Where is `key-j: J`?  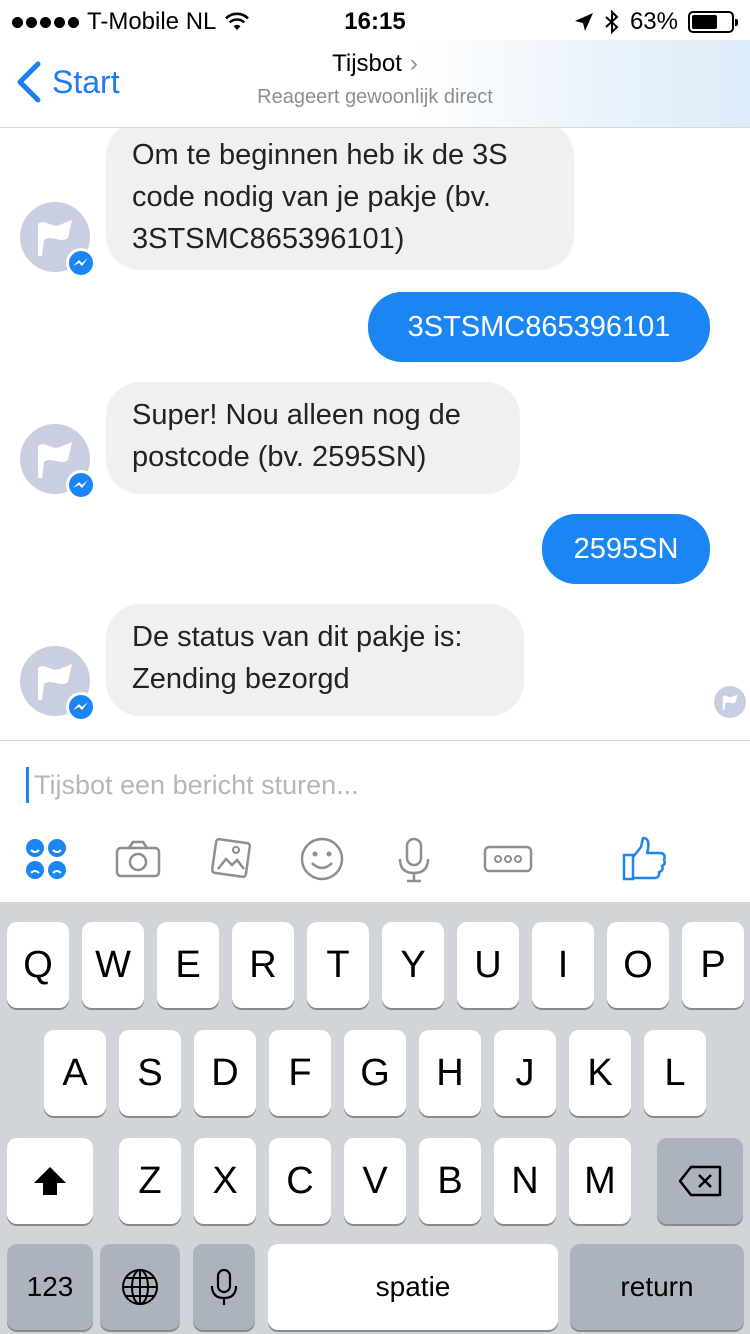
key-j: J is located at coordinates (525, 1073).